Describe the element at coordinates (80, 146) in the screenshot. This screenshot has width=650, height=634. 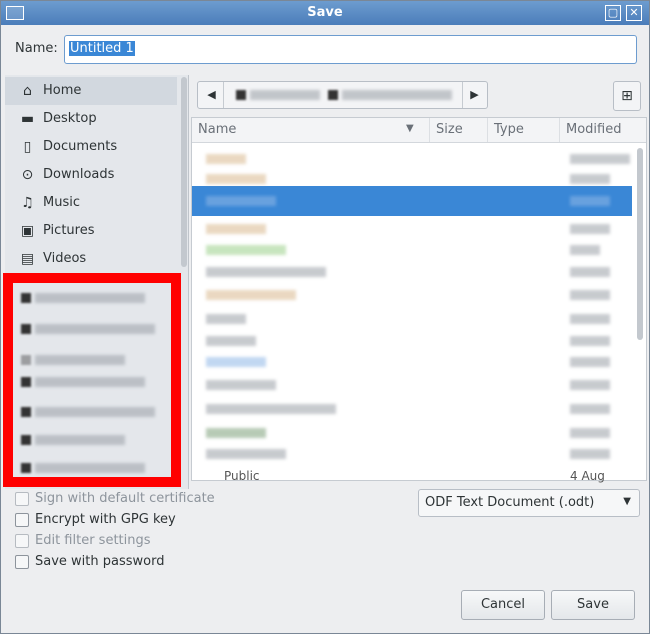
I see `sidebar-item-label: Documents` at that location.